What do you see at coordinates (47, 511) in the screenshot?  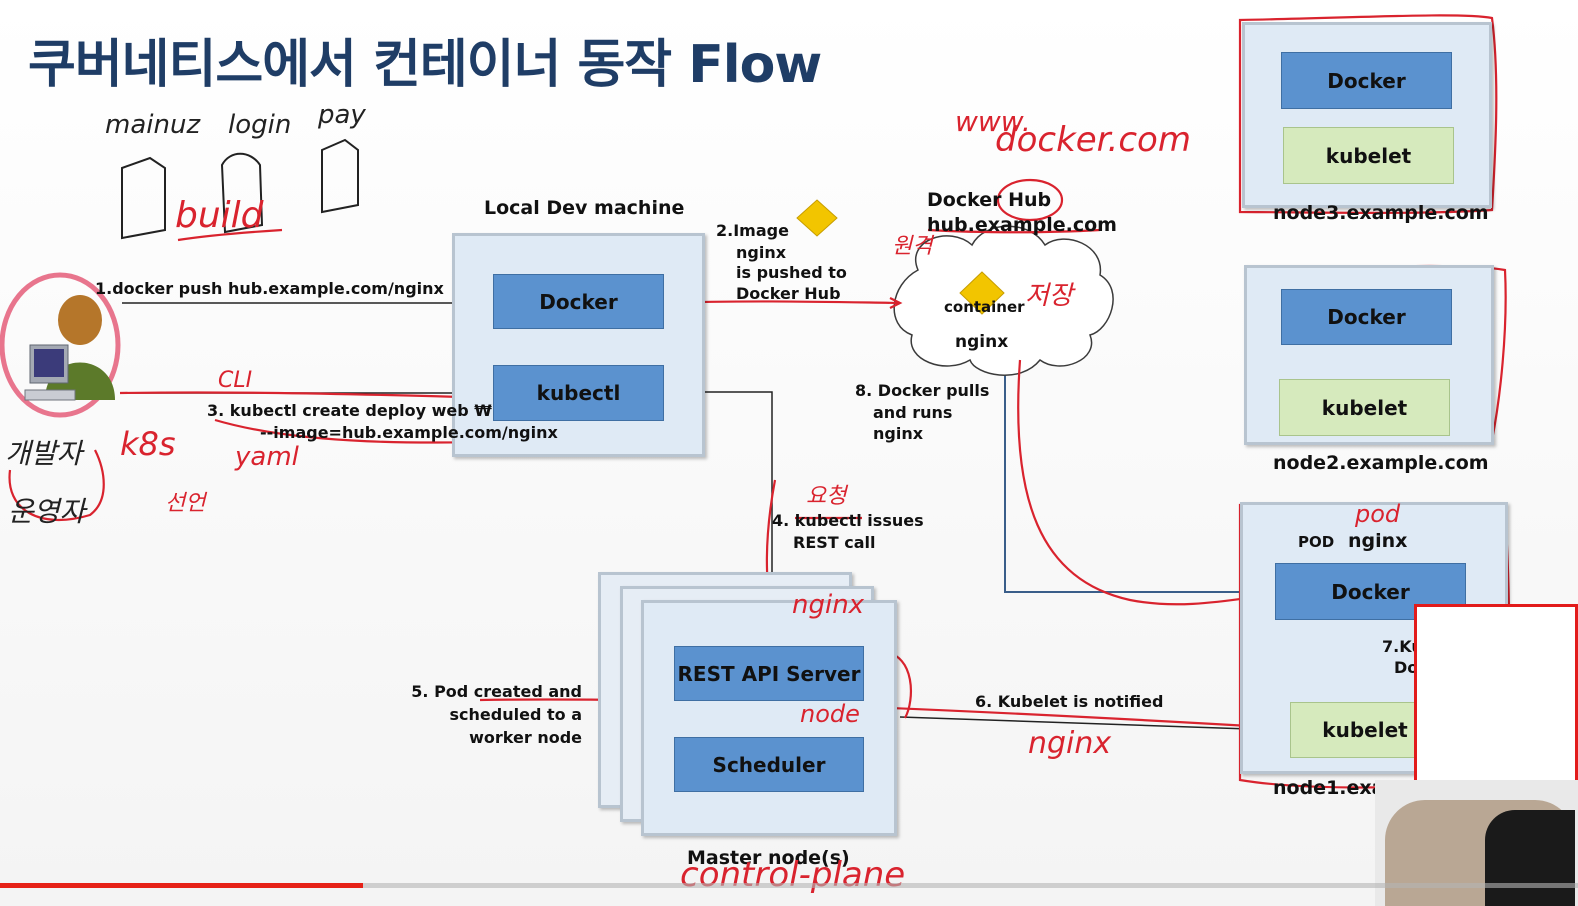 I see `annot-ops: 운영자` at bounding box center [47, 511].